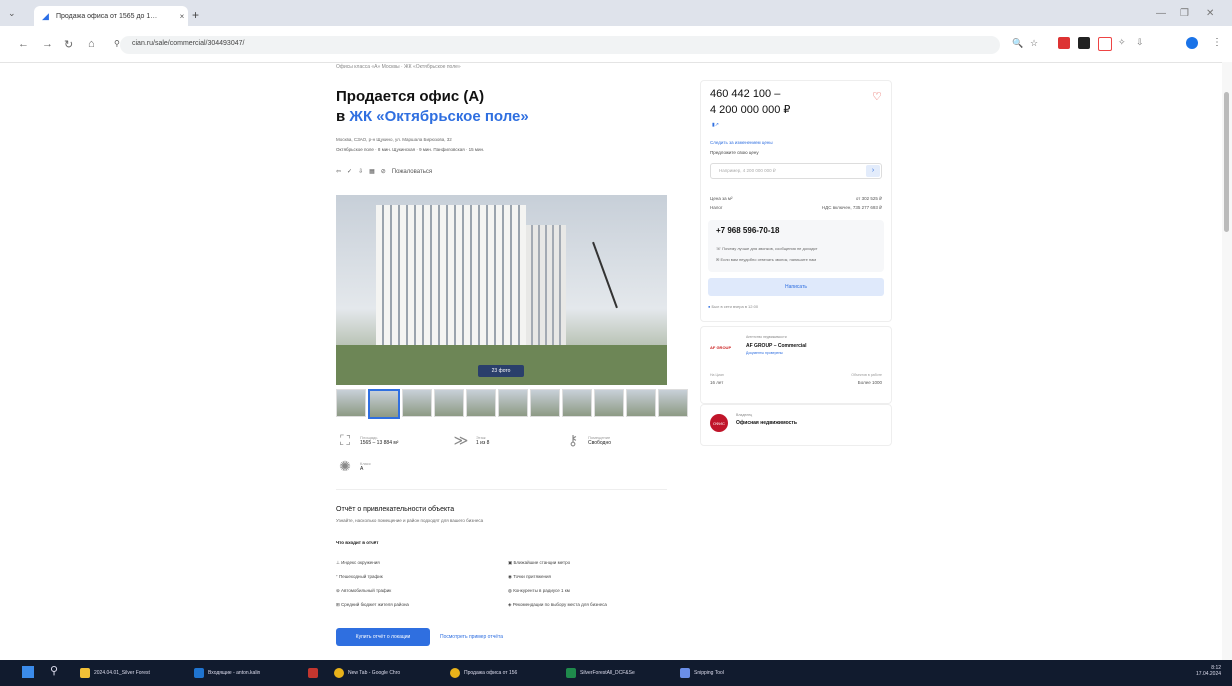 The width and height of the screenshot is (1232, 686). Describe the element at coordinates (873, 171) in the screenshot. I see `offer-submit-icon: ›` at that location.